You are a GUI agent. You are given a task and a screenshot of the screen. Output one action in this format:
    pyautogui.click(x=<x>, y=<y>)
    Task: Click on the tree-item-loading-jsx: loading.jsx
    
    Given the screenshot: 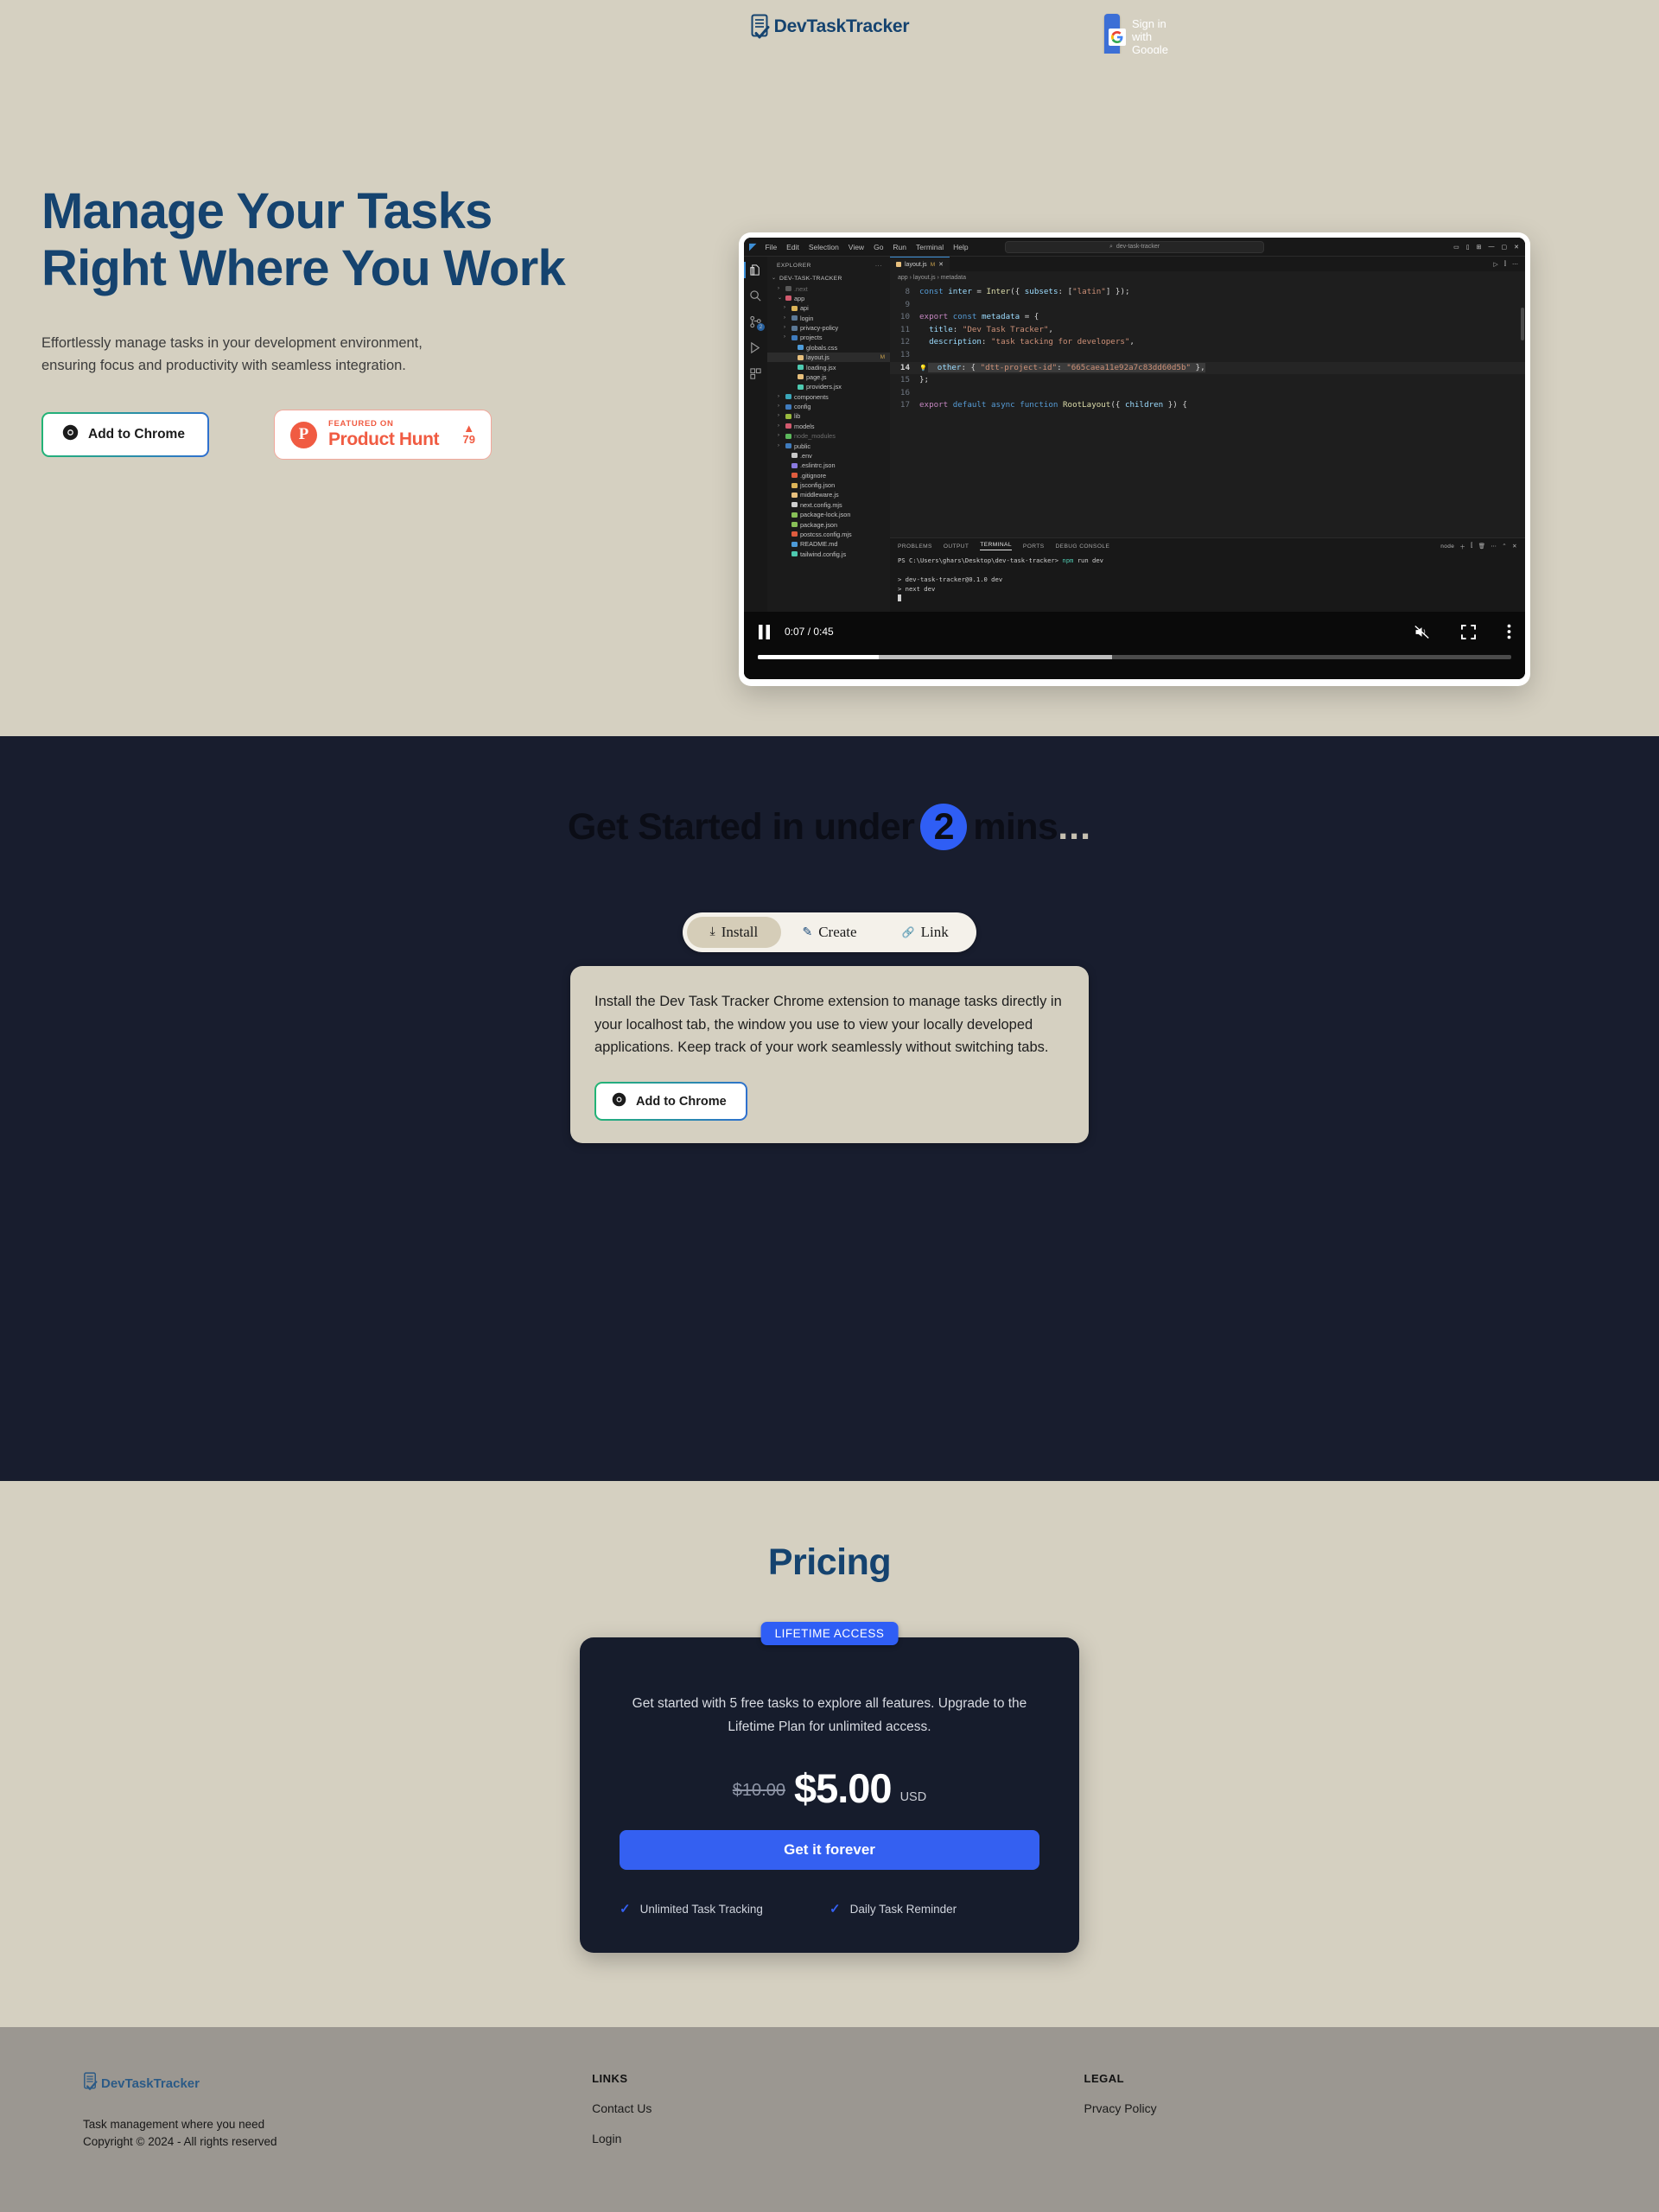 What is the action you would take?
    pyautogui.click(x=828, y=367)
    